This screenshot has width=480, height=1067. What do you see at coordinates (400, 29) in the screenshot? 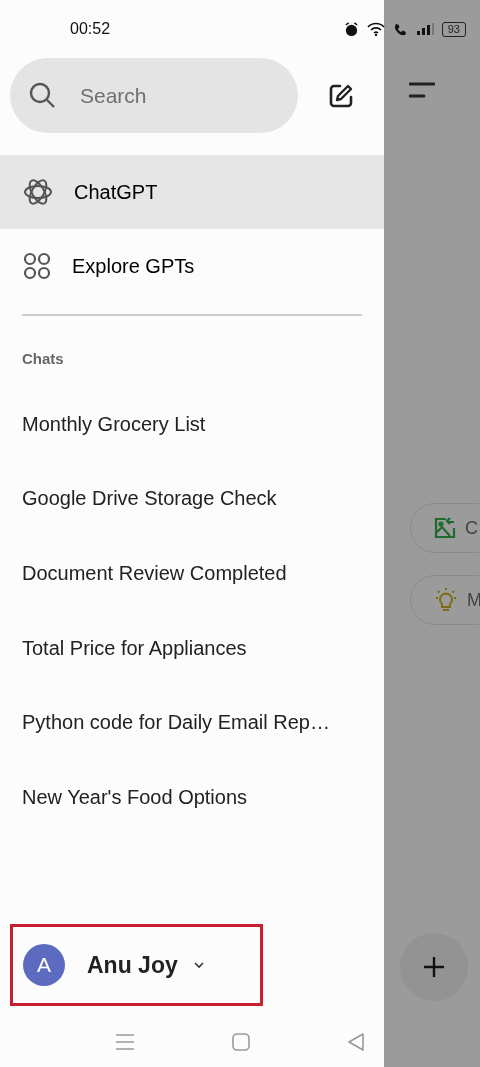
I see `call-icon` at bounding box center [400, 29].